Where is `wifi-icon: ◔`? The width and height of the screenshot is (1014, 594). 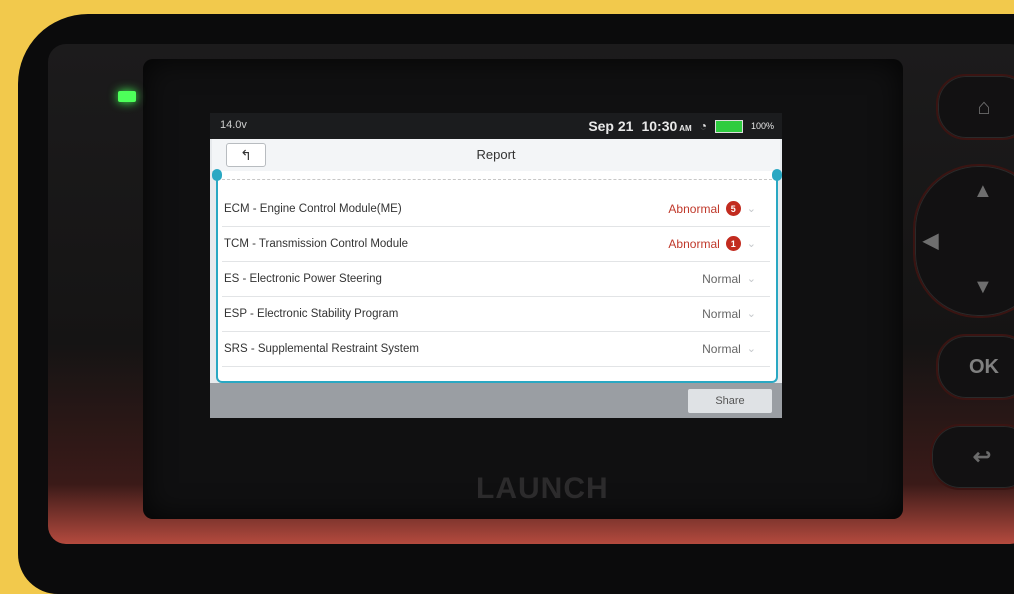
wifi-icon: ◔ is located at coordinates (703, 126).